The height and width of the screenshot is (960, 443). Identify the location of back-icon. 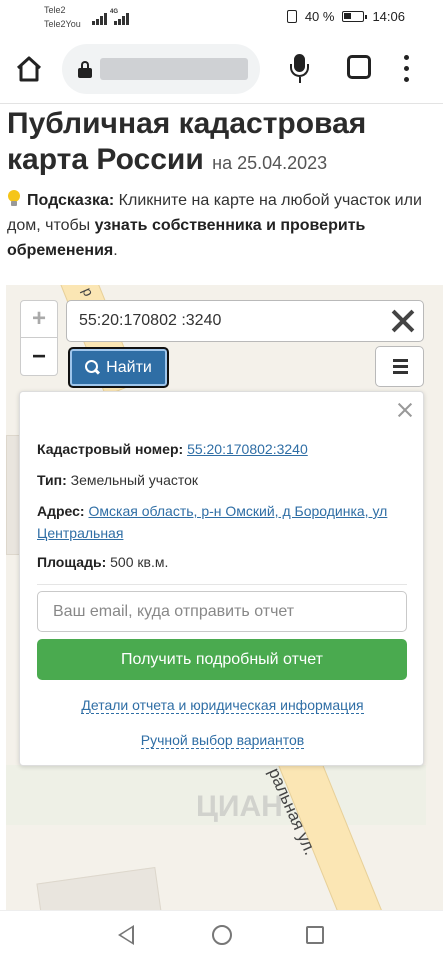
(126, 935).